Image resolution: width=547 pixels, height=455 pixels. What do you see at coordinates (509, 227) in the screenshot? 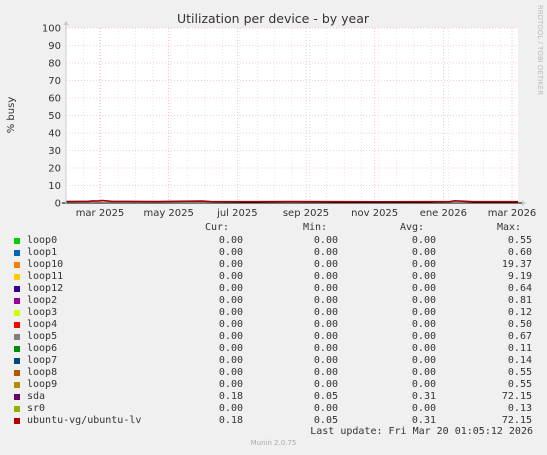
I see `header-max: Max:` at bounding box center [509, 227].